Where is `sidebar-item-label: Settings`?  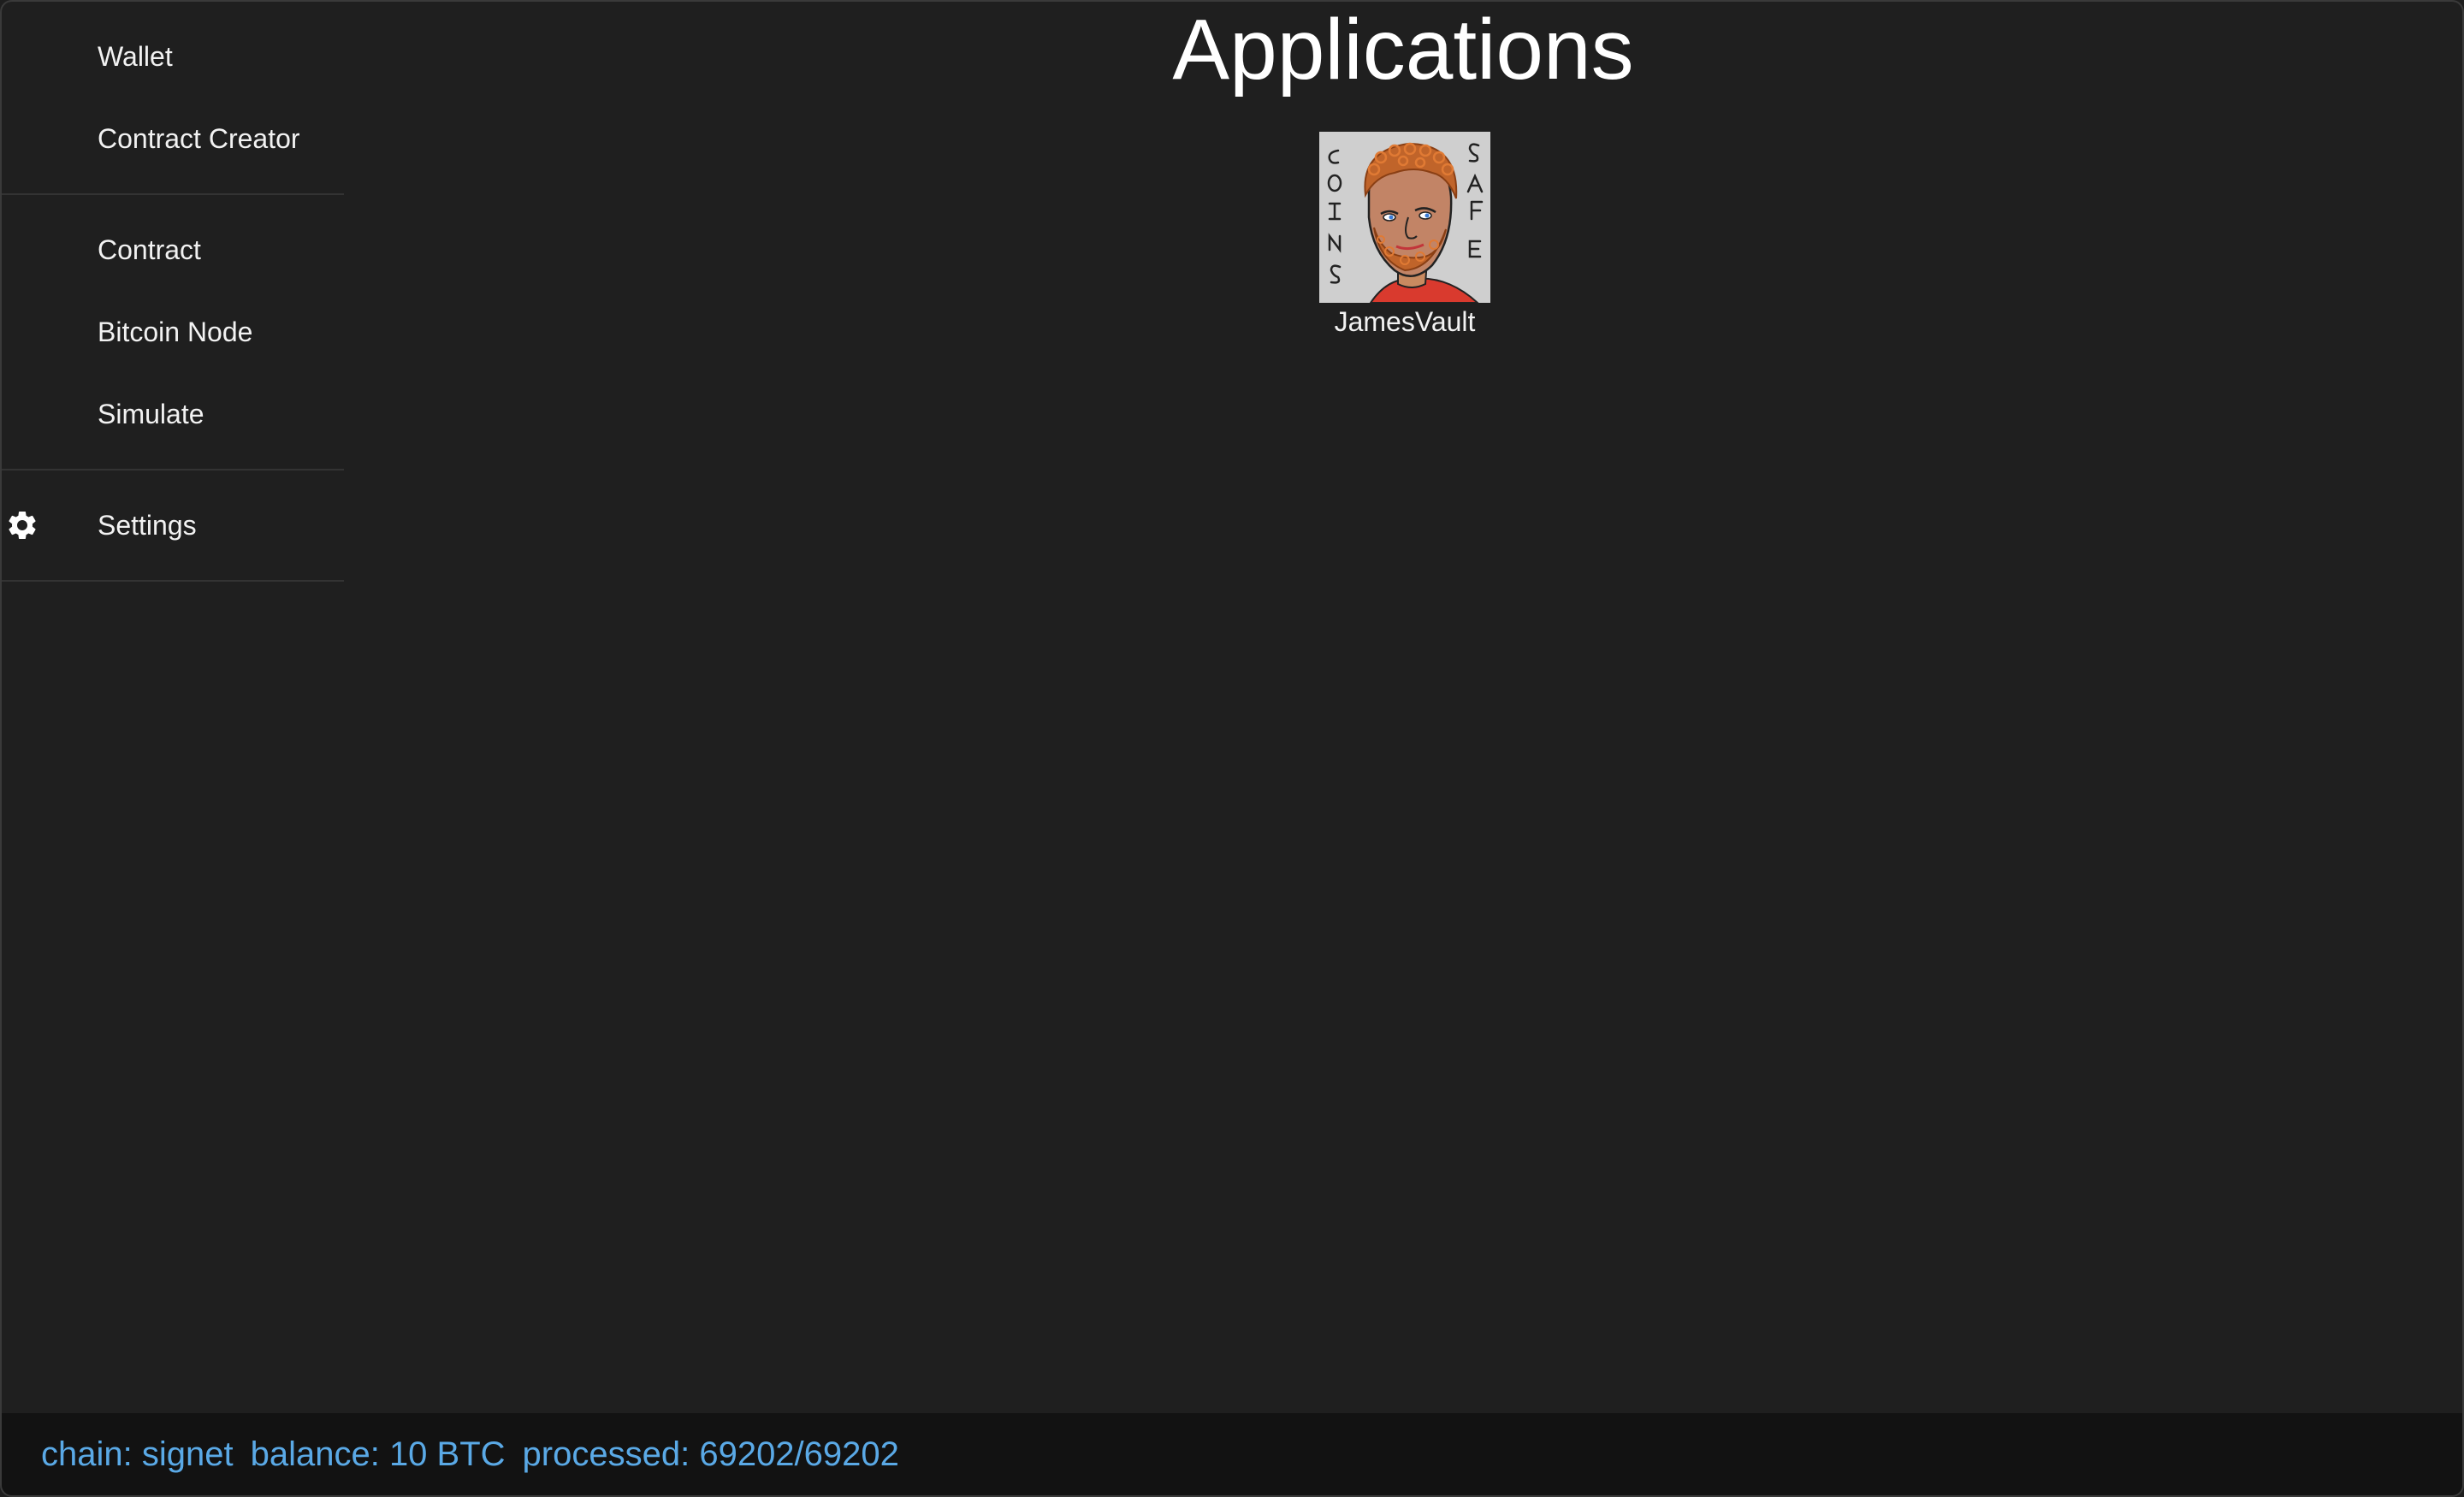
sidebar-item-label: Settings is located at coordinates (147, 525).